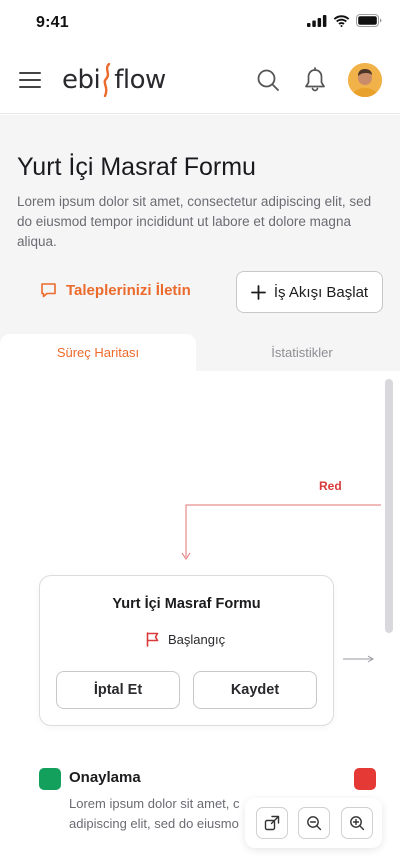  I want to click on zoom-in-icon, so click(357, 823).